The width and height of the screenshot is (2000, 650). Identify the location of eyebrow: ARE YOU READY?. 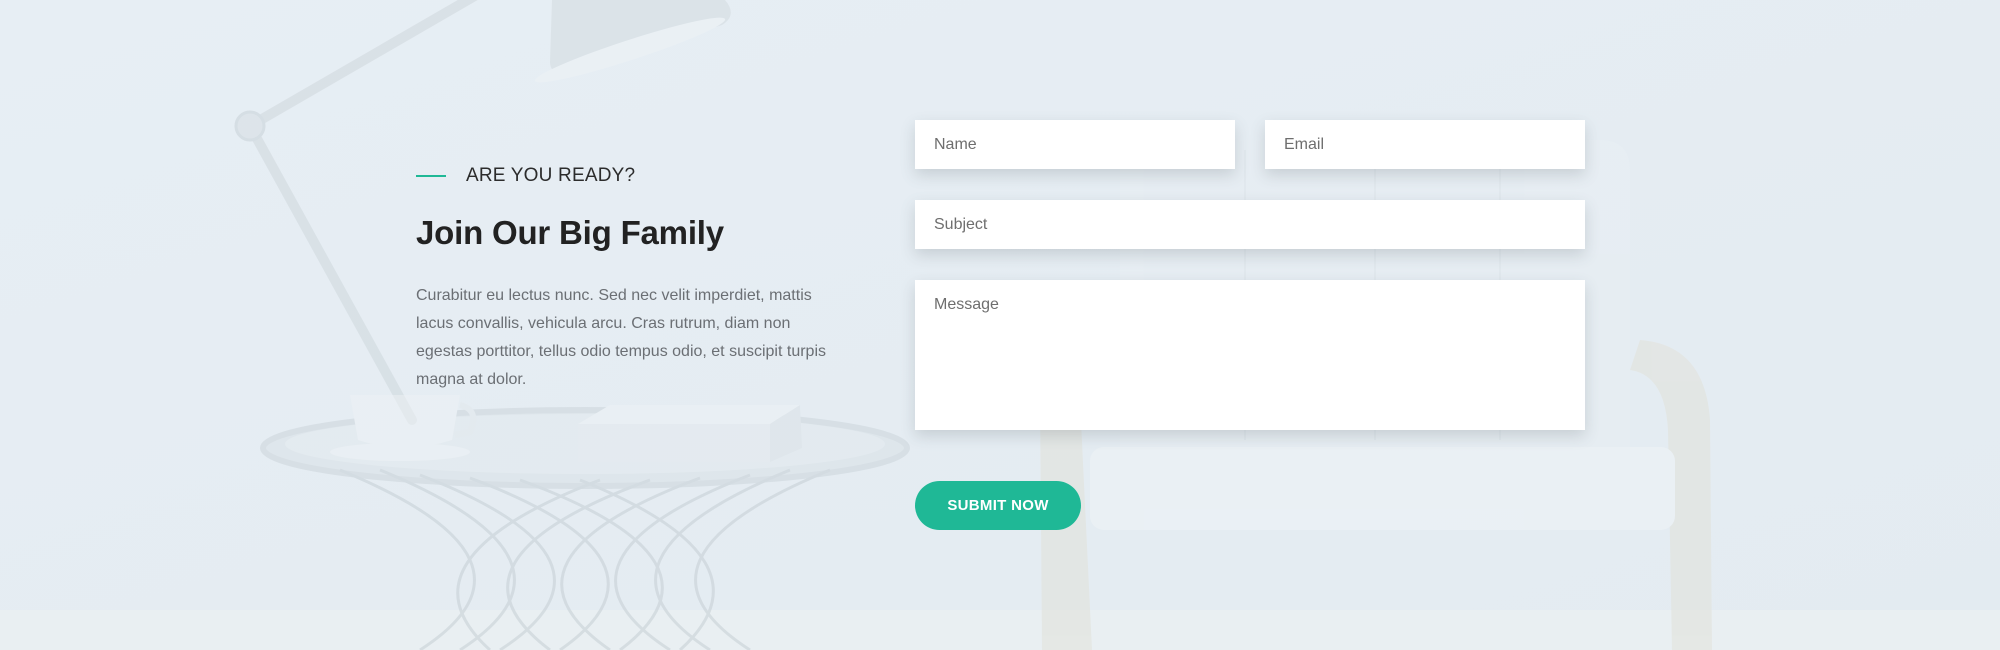
(621, 176).